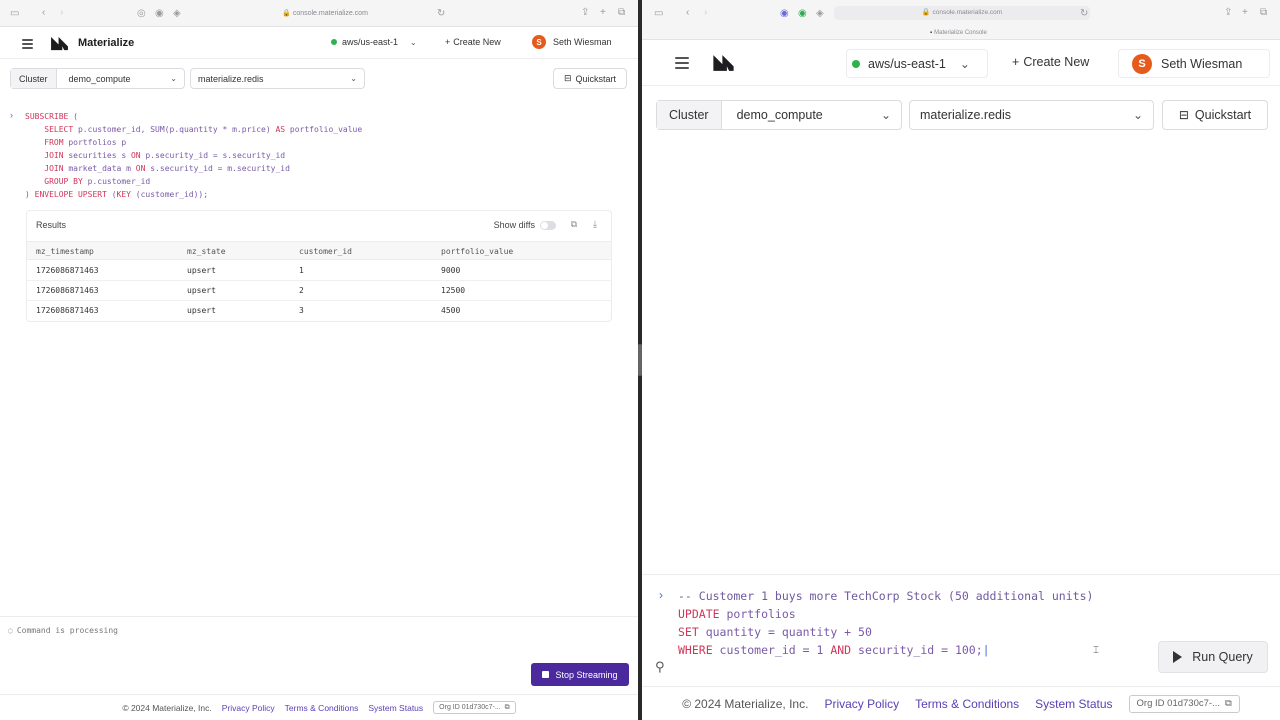 This screenshot has width=1280, height=720. I want to click on sql-text: (, so click(73, 116).